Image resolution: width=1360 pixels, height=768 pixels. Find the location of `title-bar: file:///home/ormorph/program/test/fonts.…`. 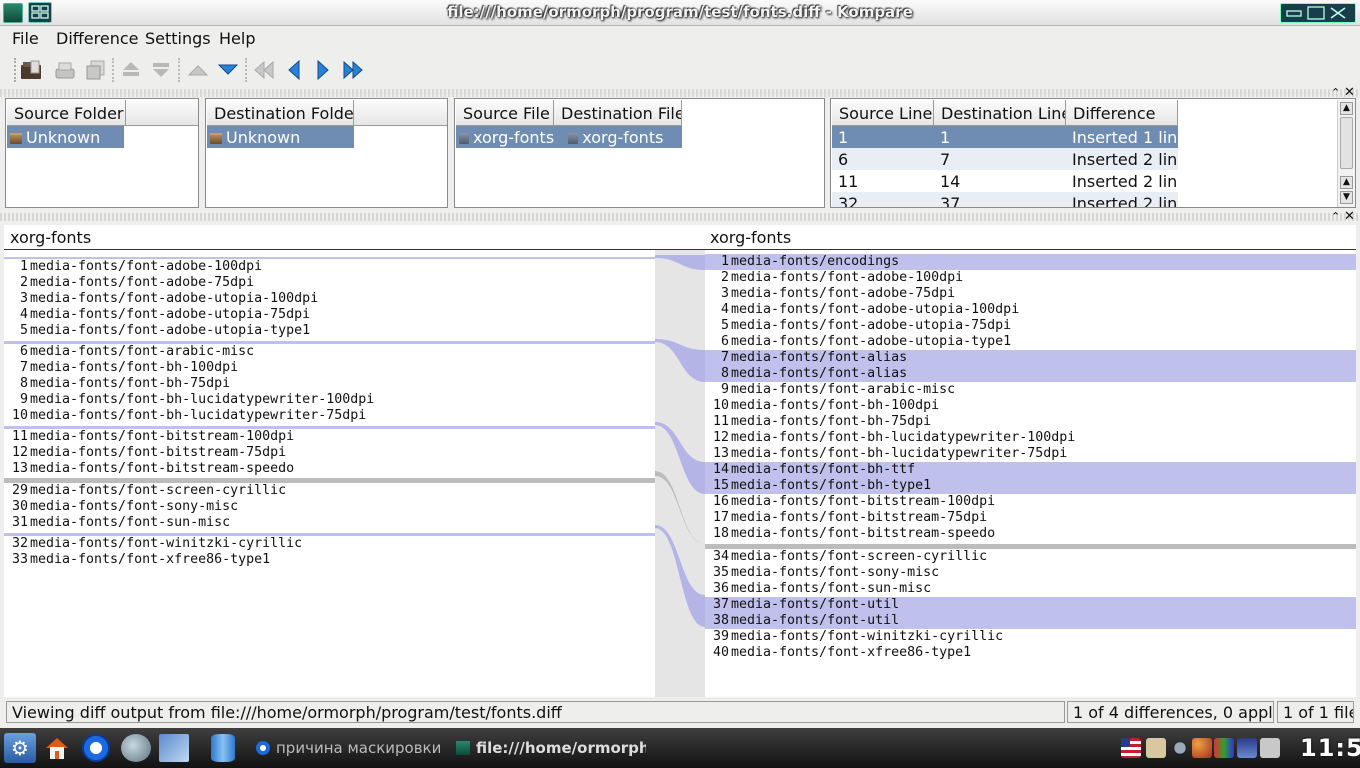

title-bar: file:///home/ormorph/program/test/fonts.… is located at coordinates (680, 13).